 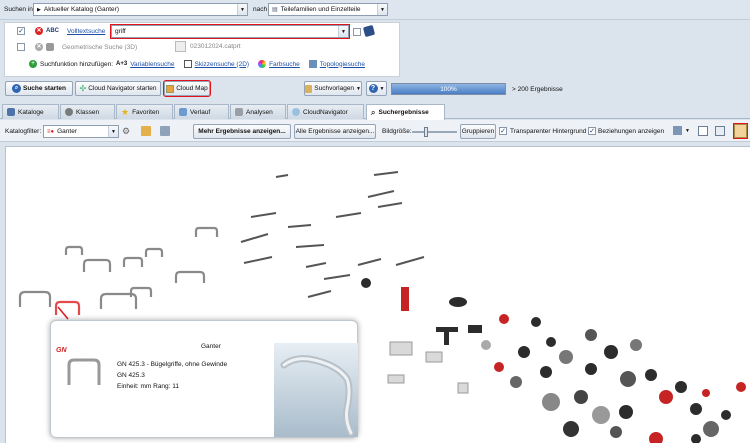 What do you see at coordinates (320, 9) in the screenshot?
I see `target-select-value: Teilefamilien und Einzelteile` at bounding box center [320, 9].